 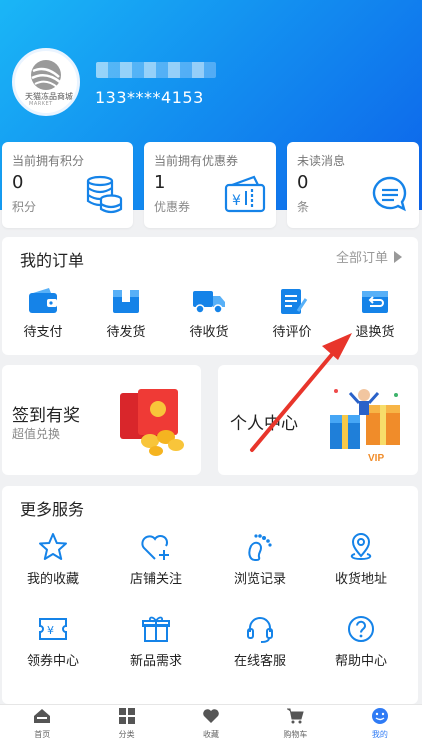 I want to click on service-online-support: 在线客服, so click(x=260, y=641).